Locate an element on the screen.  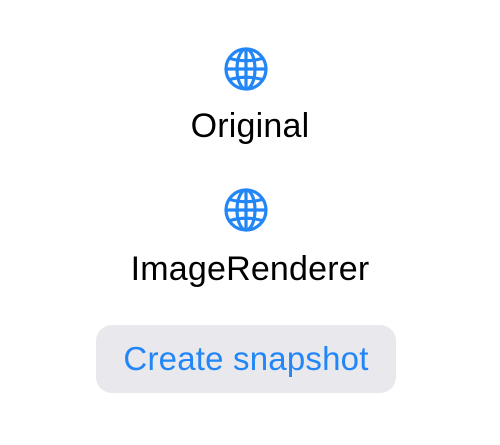
create-snapshot-button-label: Create snapshot is located at coordinates (246, 358).